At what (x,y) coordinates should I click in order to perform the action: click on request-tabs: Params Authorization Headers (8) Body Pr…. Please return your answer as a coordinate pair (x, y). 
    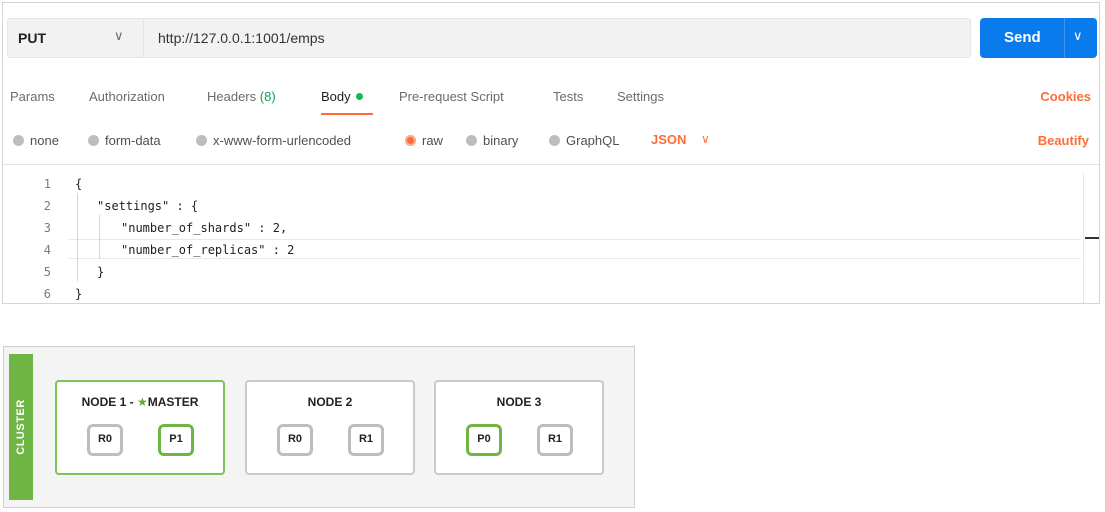
    Looking at the image, I should click on (551, 100).